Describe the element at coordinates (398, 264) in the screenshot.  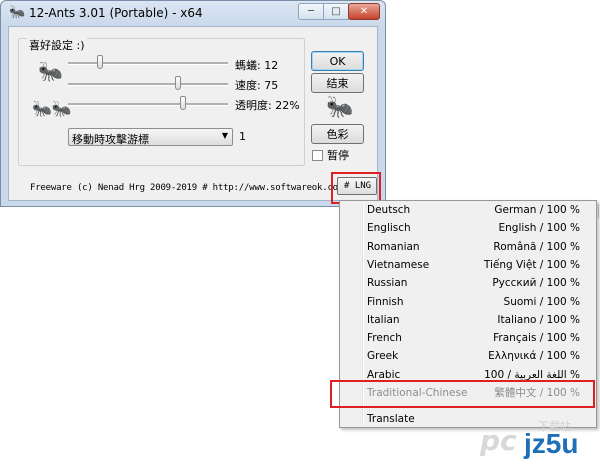
I see `language-name: Vietnamese` at that location.